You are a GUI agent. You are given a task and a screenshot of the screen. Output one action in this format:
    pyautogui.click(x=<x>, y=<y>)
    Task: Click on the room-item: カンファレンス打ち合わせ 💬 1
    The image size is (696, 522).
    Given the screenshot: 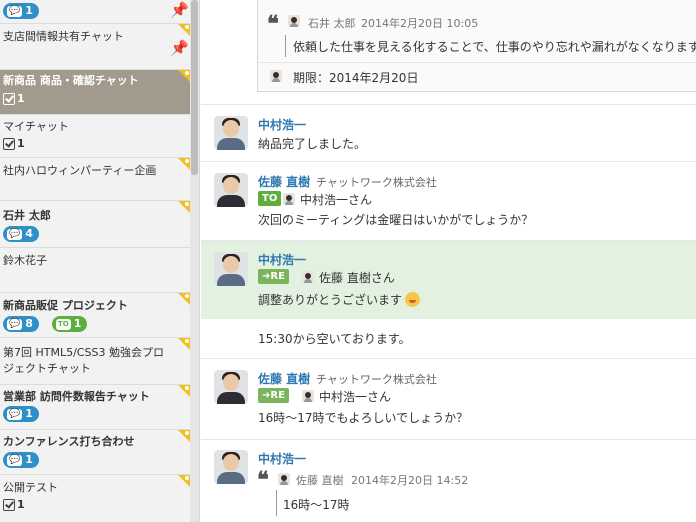 What is the action you would take?
    pyautogui.click(x=95, y=452)
    